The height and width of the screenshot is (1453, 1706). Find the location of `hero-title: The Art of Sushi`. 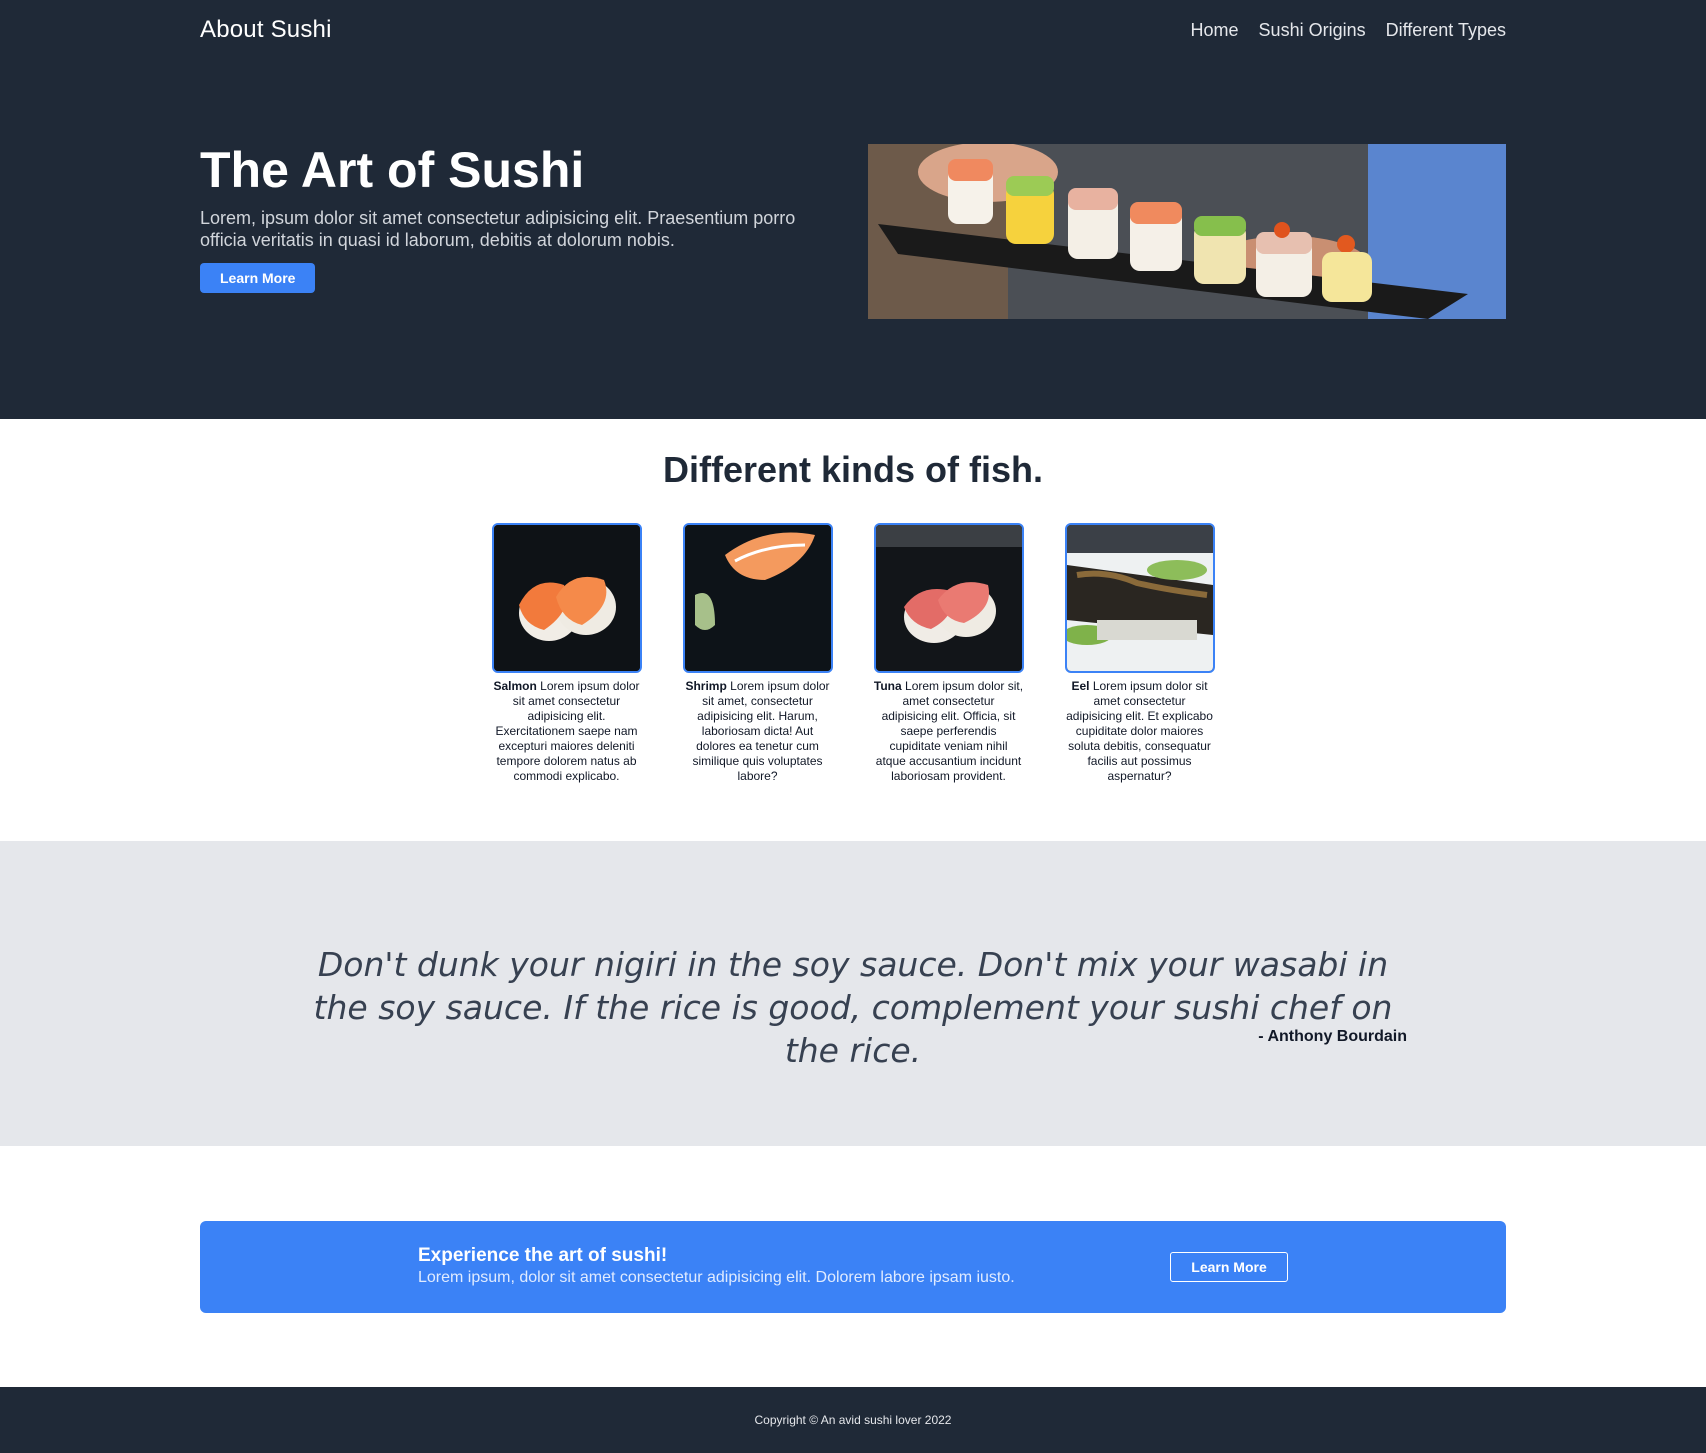

hero-title: The Art of Sushi is located at coordinates (392, 170).